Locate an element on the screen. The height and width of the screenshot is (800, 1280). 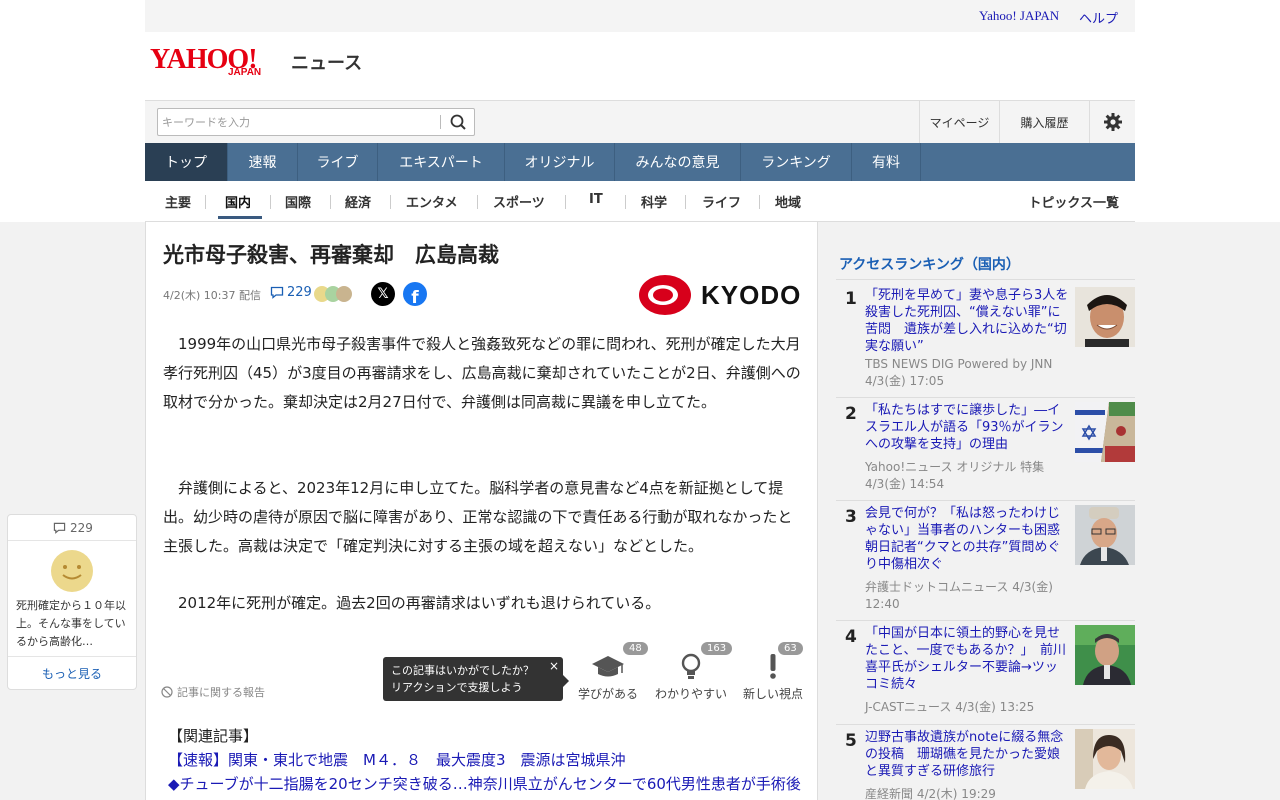
facebook-share-button: f is located at coordinates (415, 294).